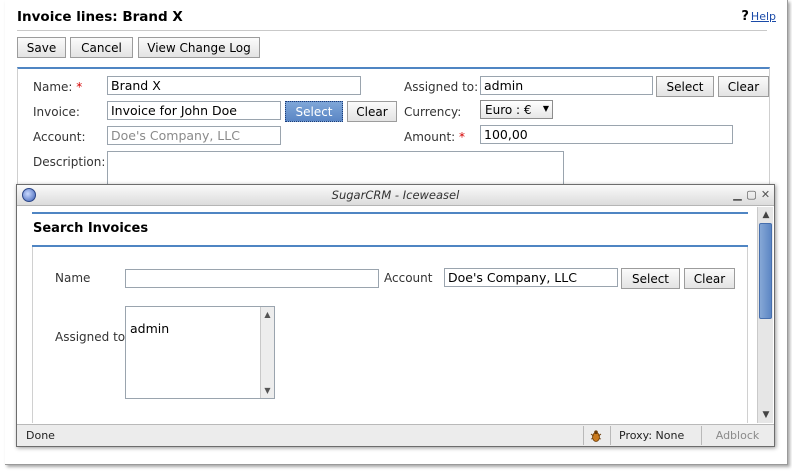  I want to click on account-label: Account:, so click(59, 137).